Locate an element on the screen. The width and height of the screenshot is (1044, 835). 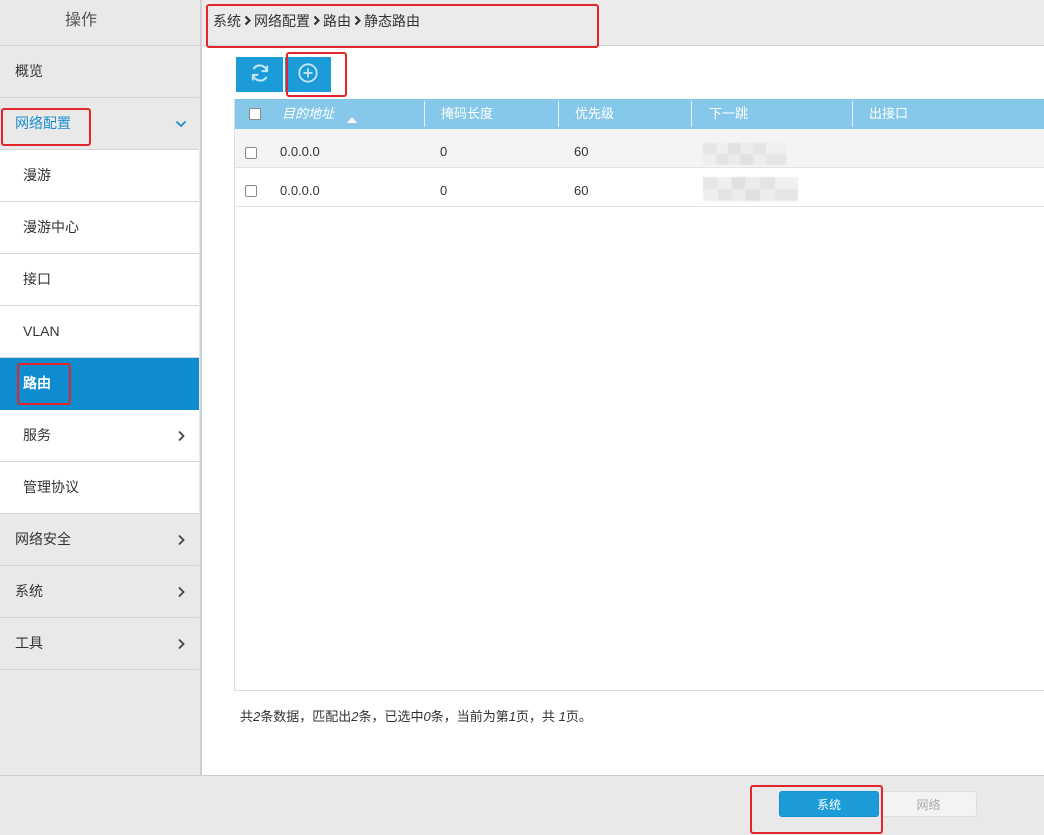
sidebar-title: 操作 is located at coordinates (100, 23).